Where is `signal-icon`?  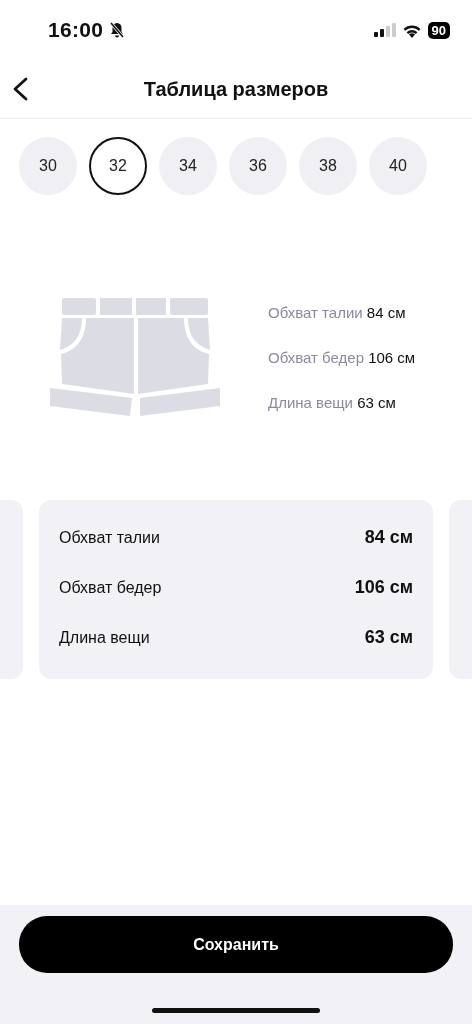 signal-icon is located at coordinates (384, 30).